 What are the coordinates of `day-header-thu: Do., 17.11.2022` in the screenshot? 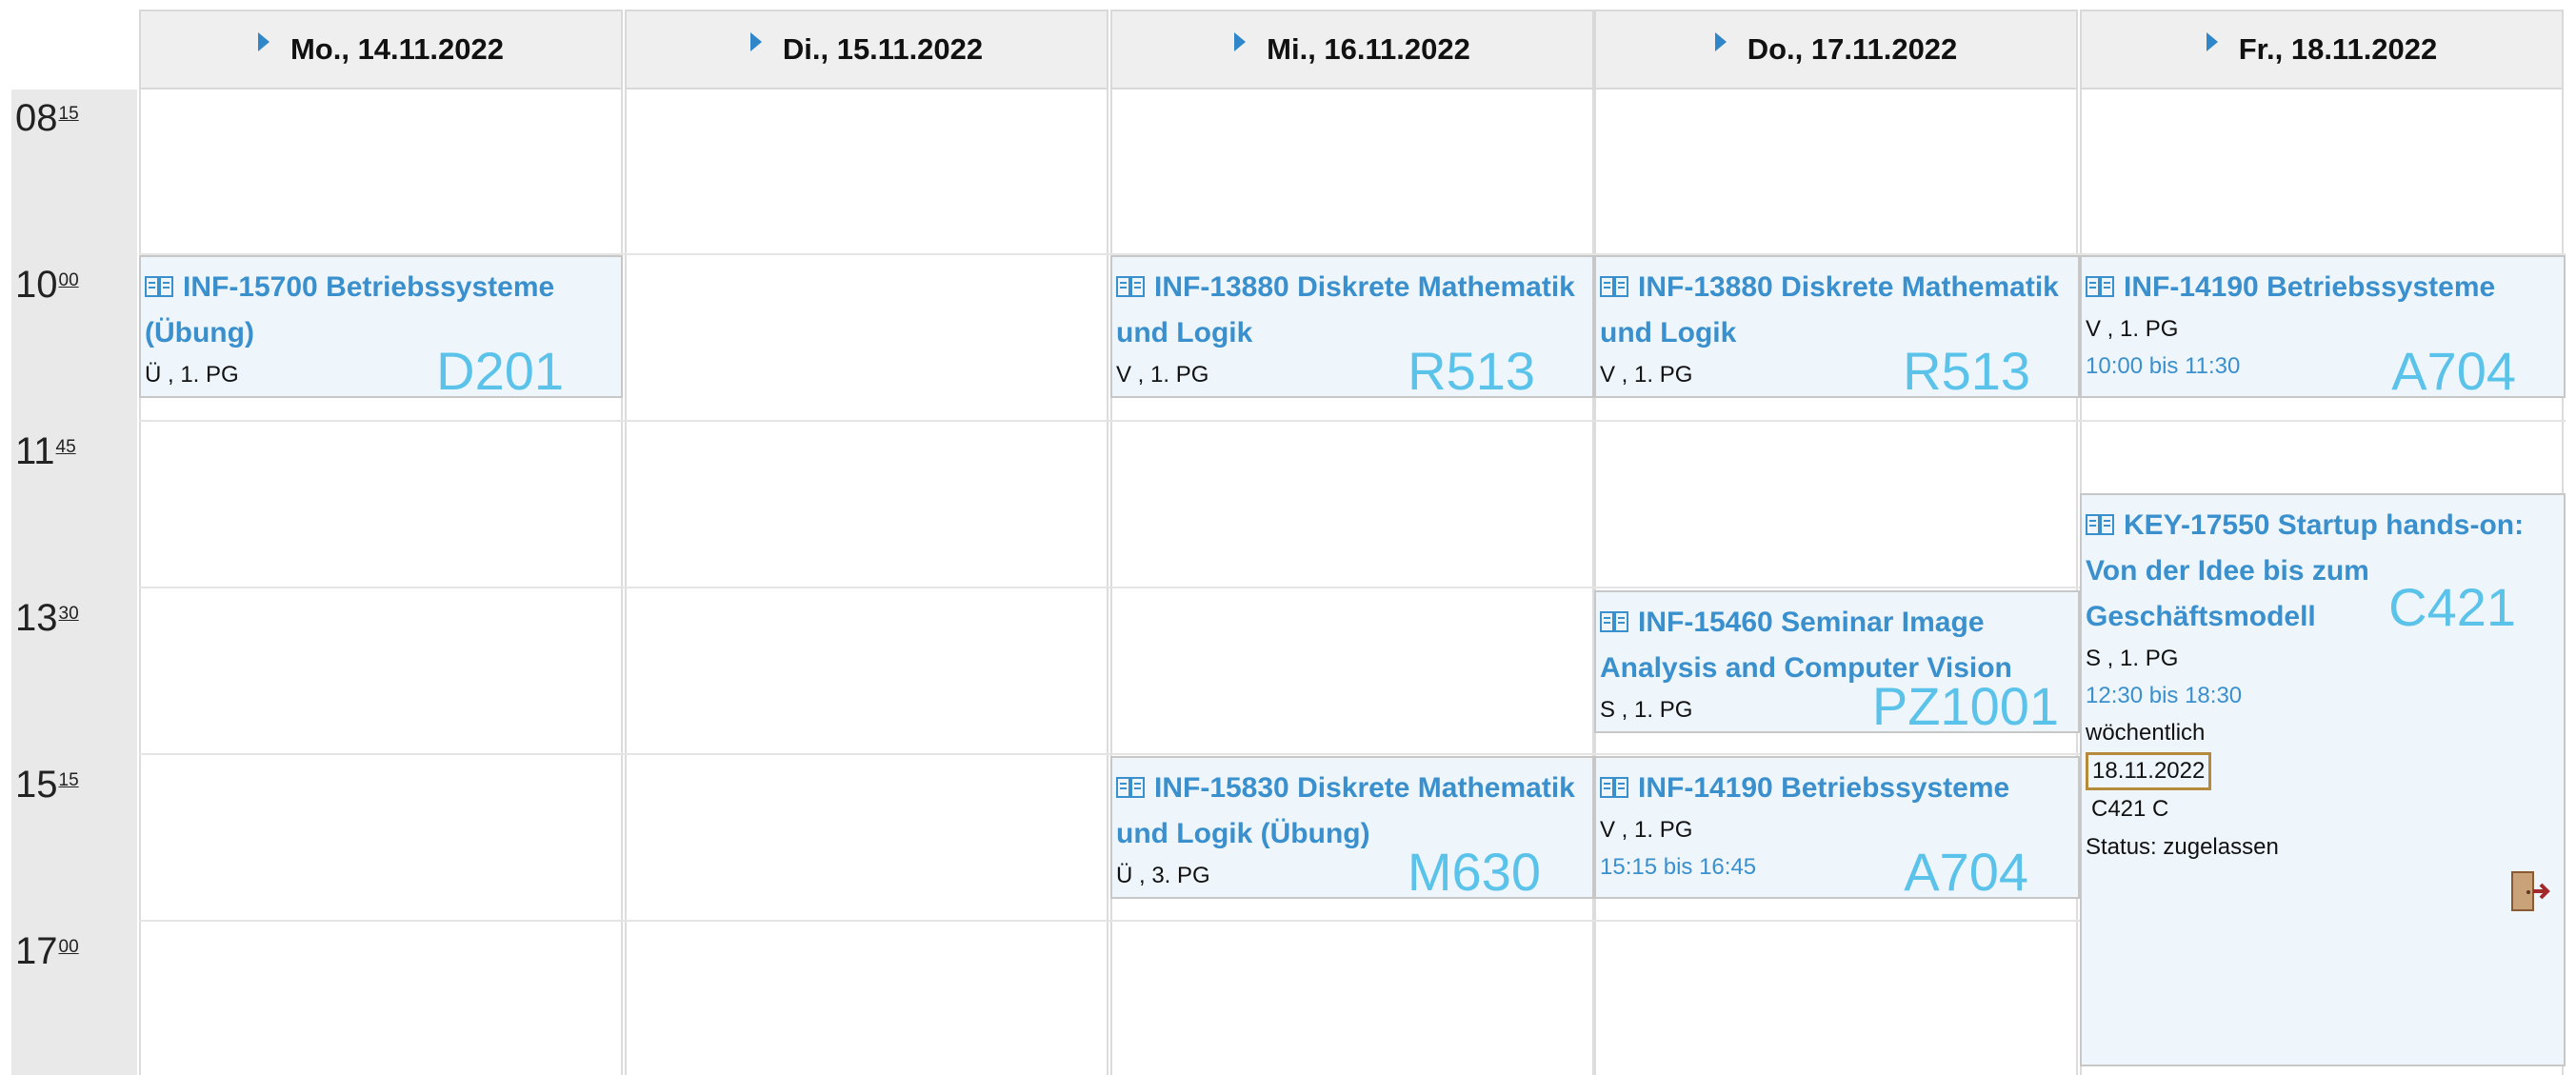 It's located at (1836, 50).